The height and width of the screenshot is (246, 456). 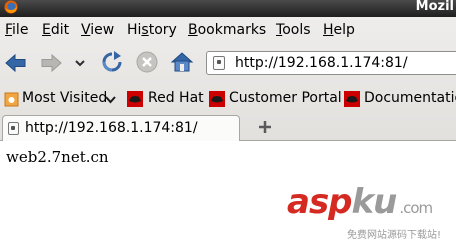 What do you see at coordinates (60, 30) in the screenshot?
I see `menu-edit-rest: dit` at bounding box center [60, 30].